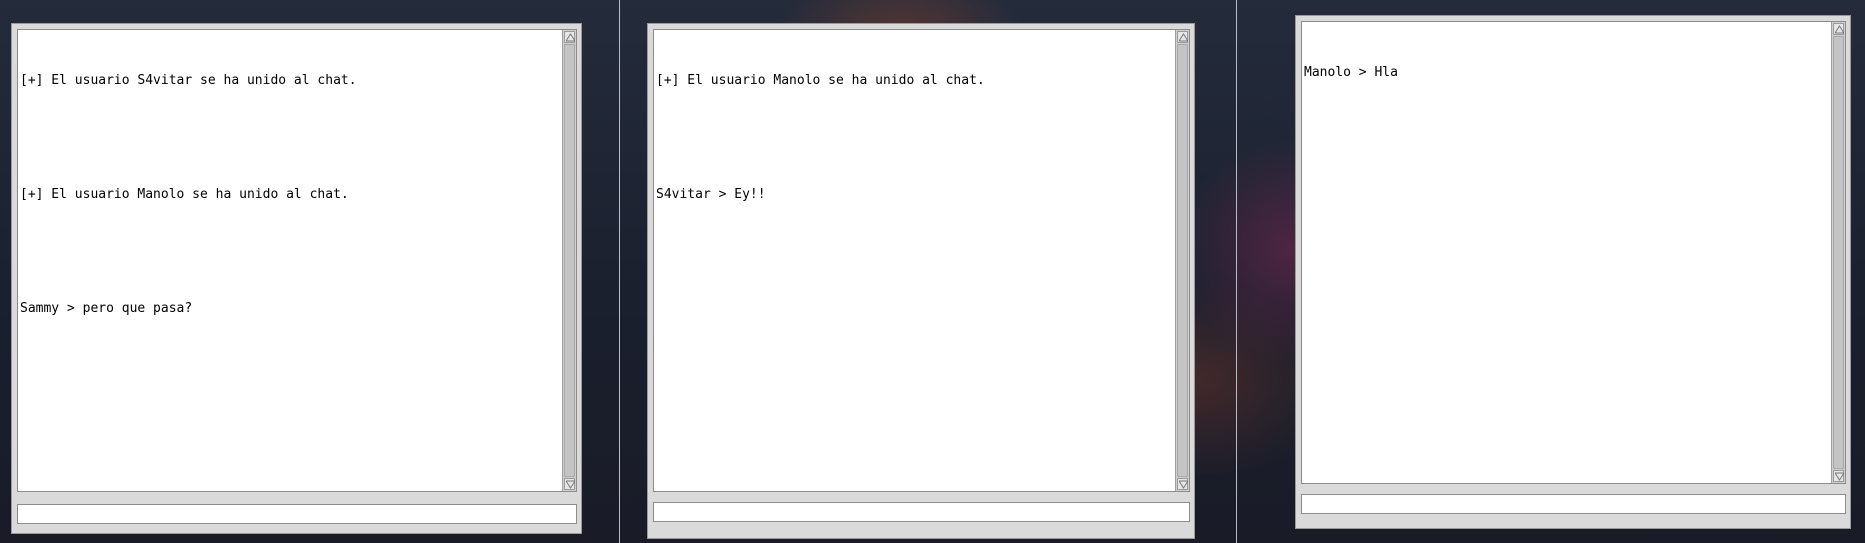  Describe the element at coordinates (1351, 72) in the screenshot. I see `message-line: Manolo > Hla` at that location.